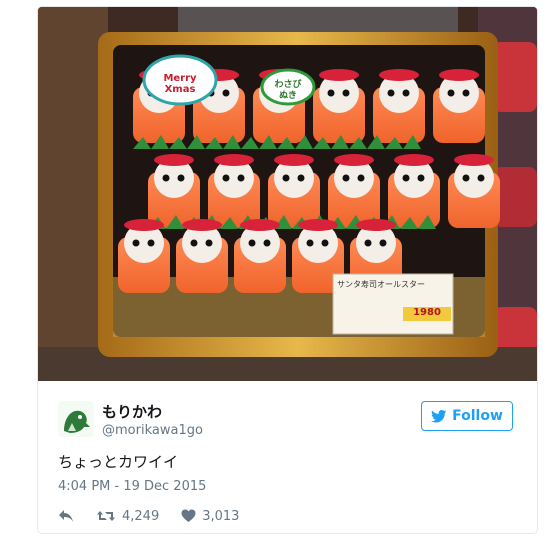  I want to click on retweet-icon, so click(106, 516).